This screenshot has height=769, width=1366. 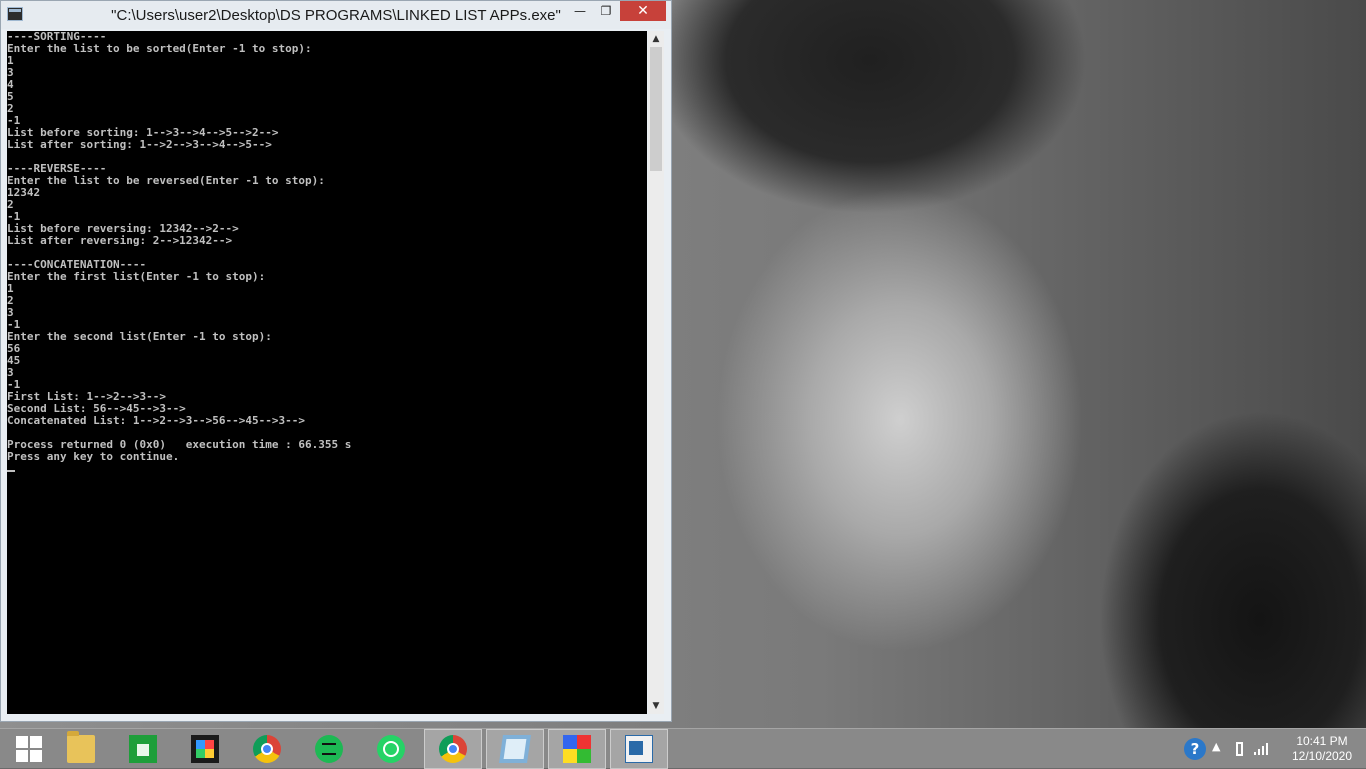 I want to click on maximize-button: ❐, so click(x=606, y=11).